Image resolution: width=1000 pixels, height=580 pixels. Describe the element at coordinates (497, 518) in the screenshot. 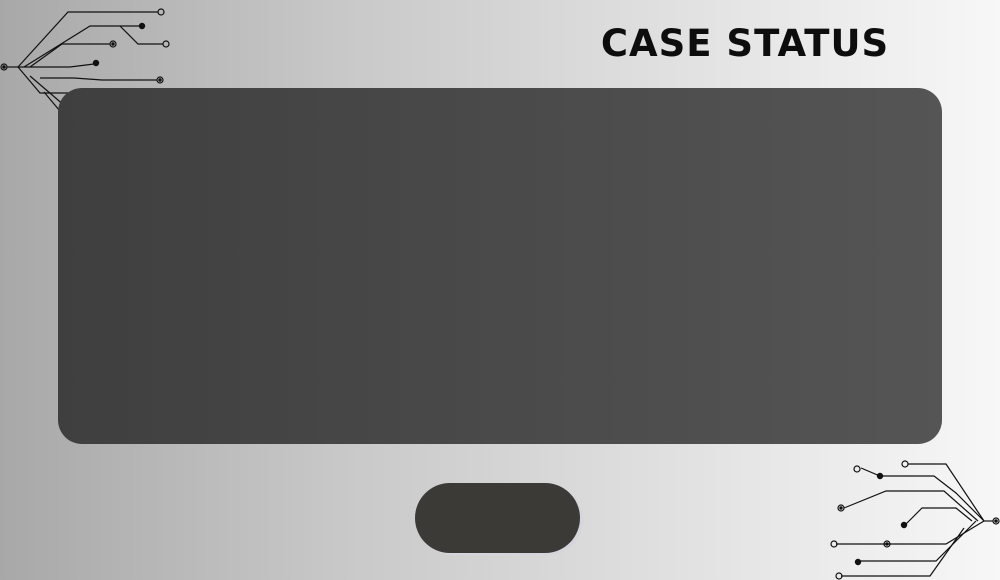

I see `action-button` at that location.